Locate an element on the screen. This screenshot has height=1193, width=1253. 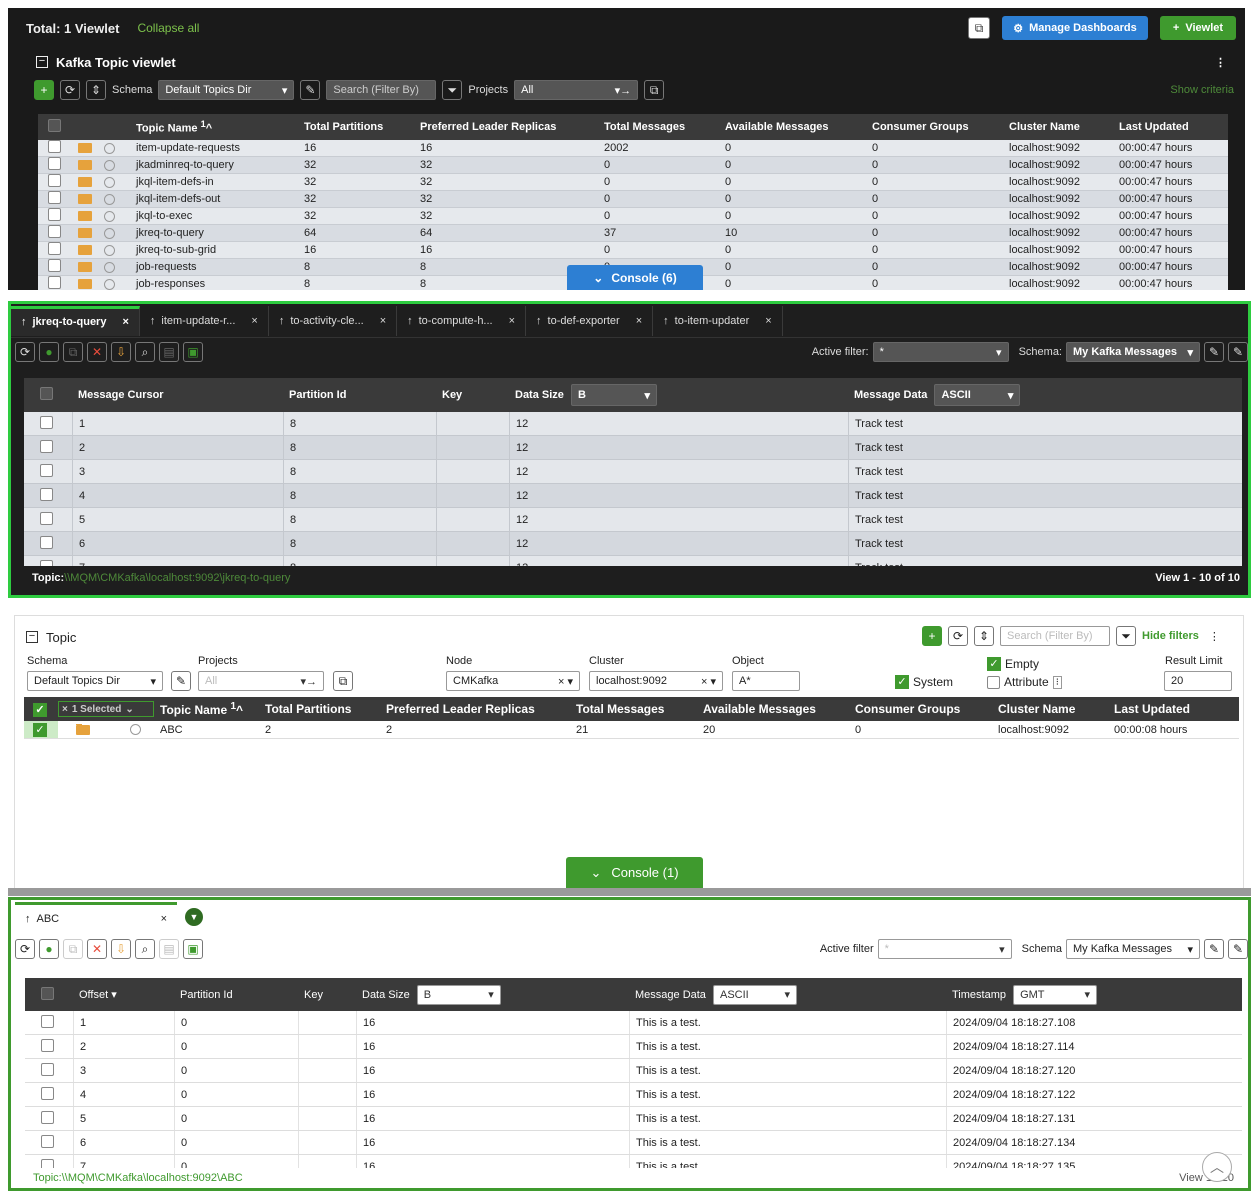
select-all-cell: ✓ is located at coordinates (41, 709).